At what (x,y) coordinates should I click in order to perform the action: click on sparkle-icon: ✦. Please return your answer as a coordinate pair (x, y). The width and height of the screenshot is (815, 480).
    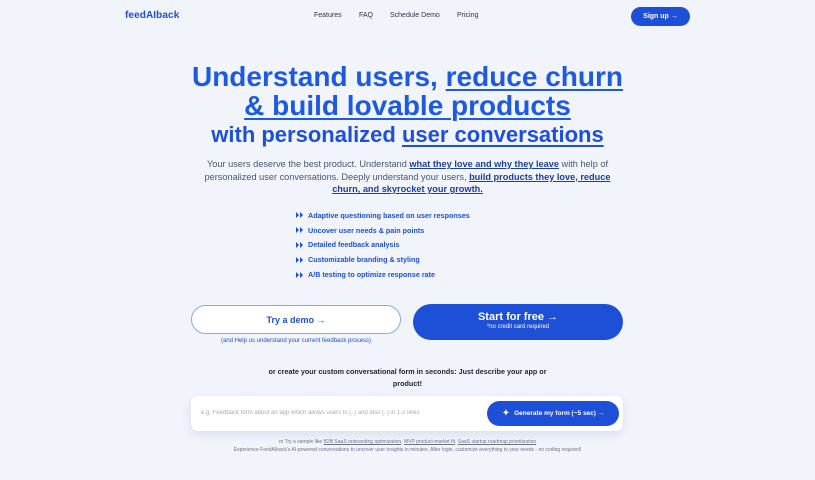
    Looking at the image, I should click on (506, 413).